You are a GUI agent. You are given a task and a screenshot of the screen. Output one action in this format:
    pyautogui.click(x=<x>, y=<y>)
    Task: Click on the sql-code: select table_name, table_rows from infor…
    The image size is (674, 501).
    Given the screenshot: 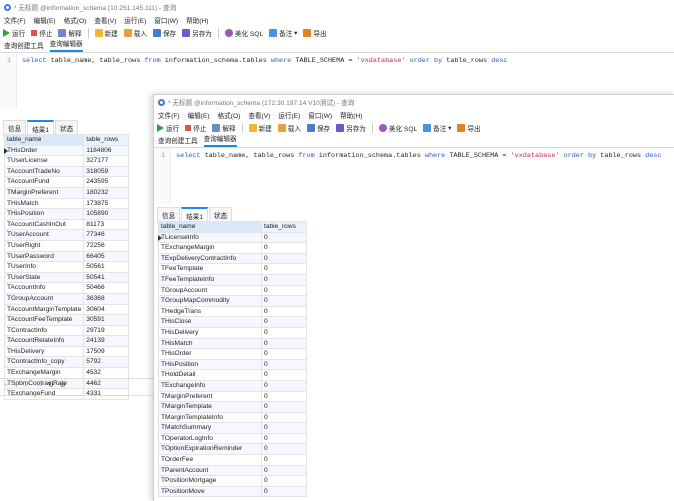 What is the action you would take?
    pyautogui.click(x=418, y=156)
    